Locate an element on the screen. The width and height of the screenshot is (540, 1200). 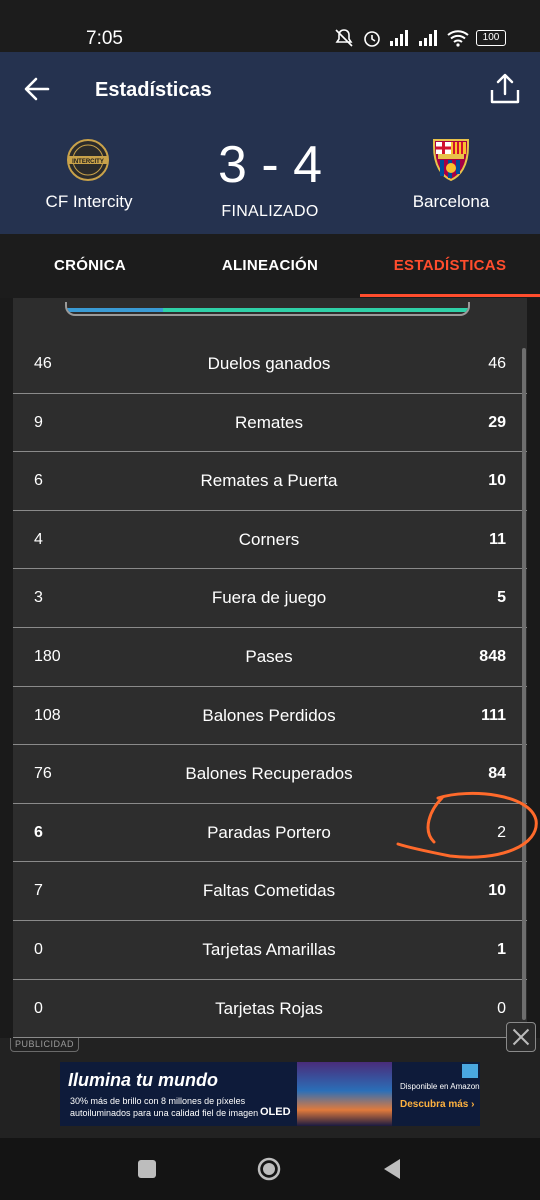
stat-label: Tarjetas Amarillas is located at coordinates (269, 949).